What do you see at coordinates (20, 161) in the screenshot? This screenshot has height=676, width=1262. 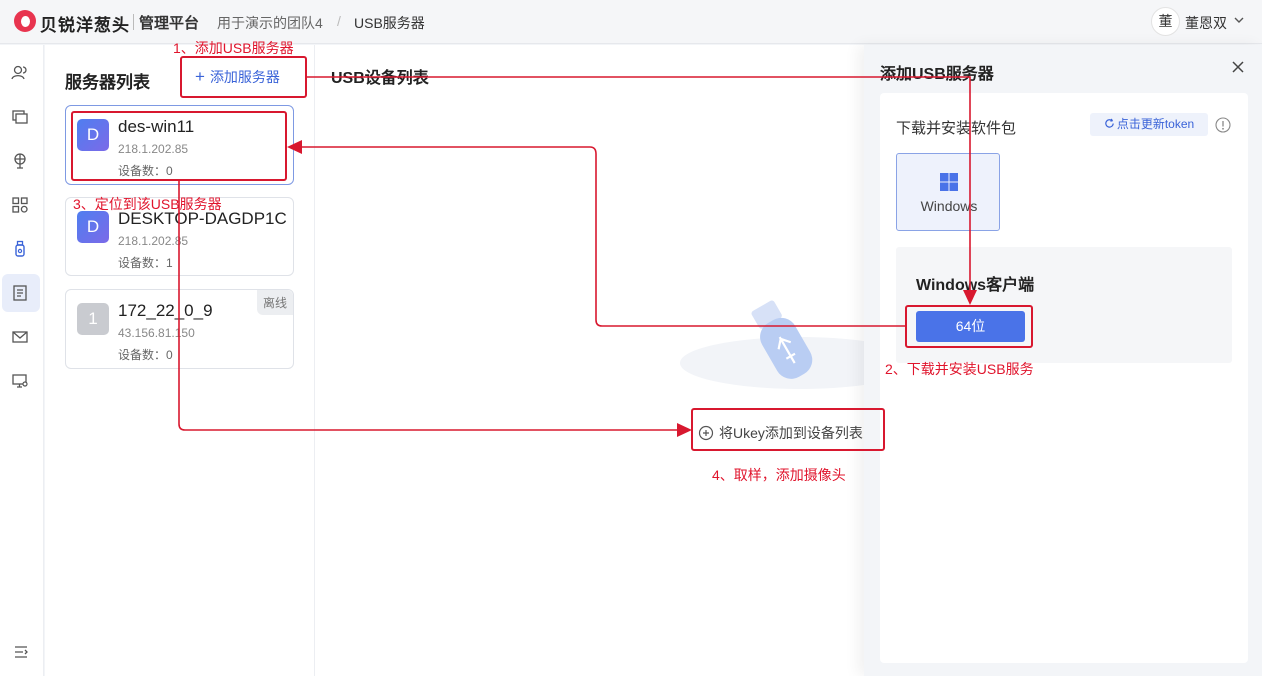 I see `globe-icon` at bounding box center [20, 161].